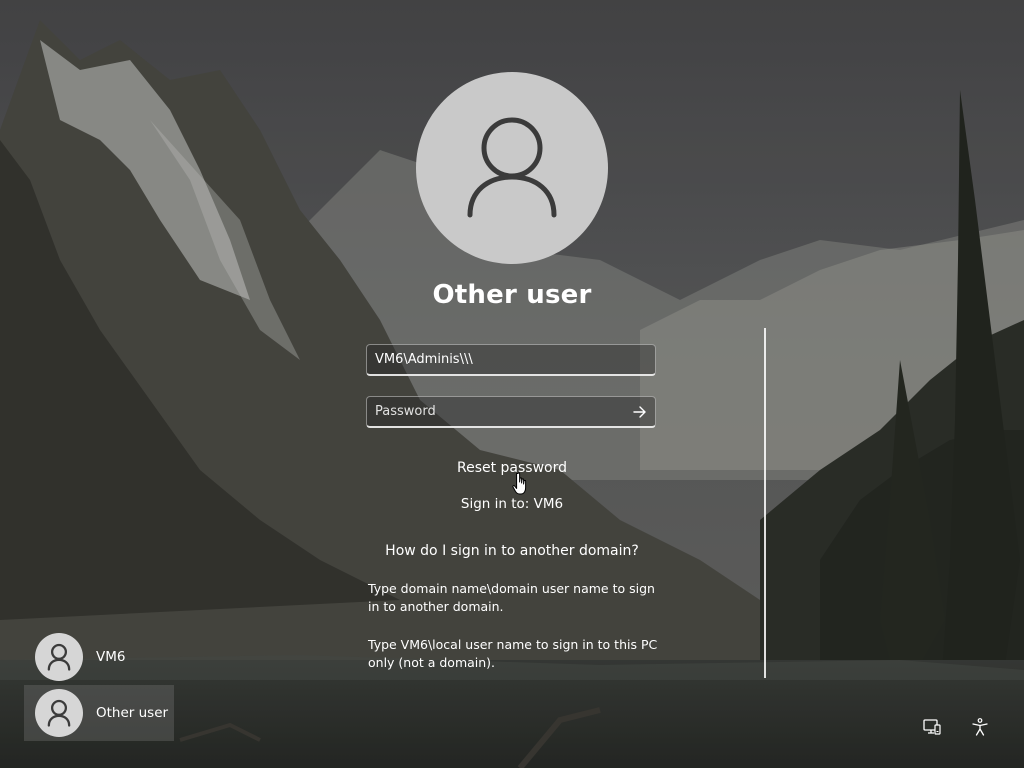 This screenshot has width=1024, height=768. I want to click on submit-button, so click(640, 412).